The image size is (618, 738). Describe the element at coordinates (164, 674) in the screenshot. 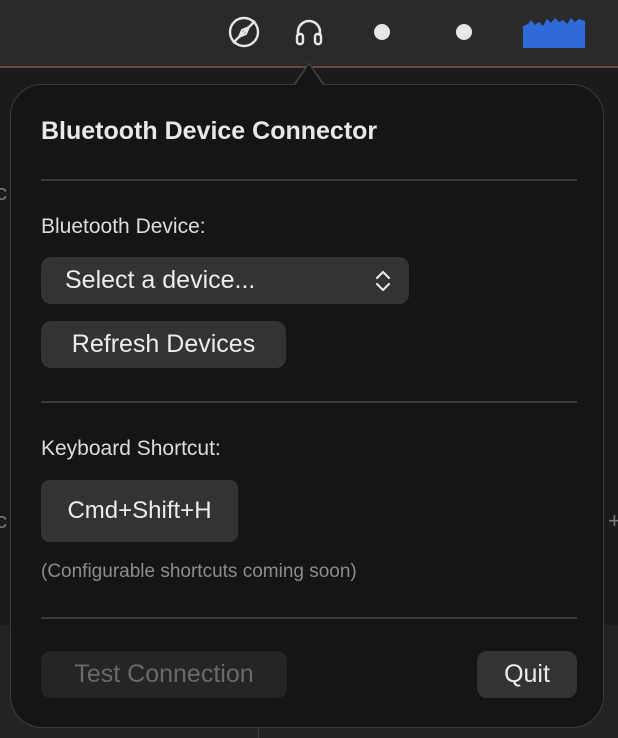

I see `test-connection-button: Test Connection` at that location.